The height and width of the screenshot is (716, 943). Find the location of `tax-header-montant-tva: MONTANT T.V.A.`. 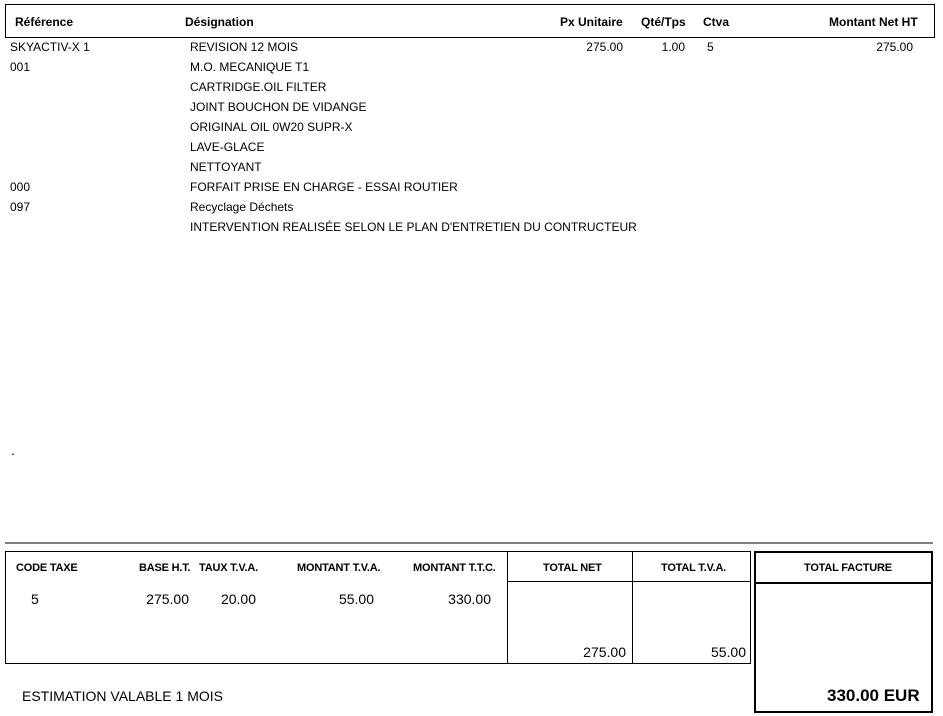

tax-header-montant-tva: MONTANT T.V.A. is located at coordinates (339, 568).